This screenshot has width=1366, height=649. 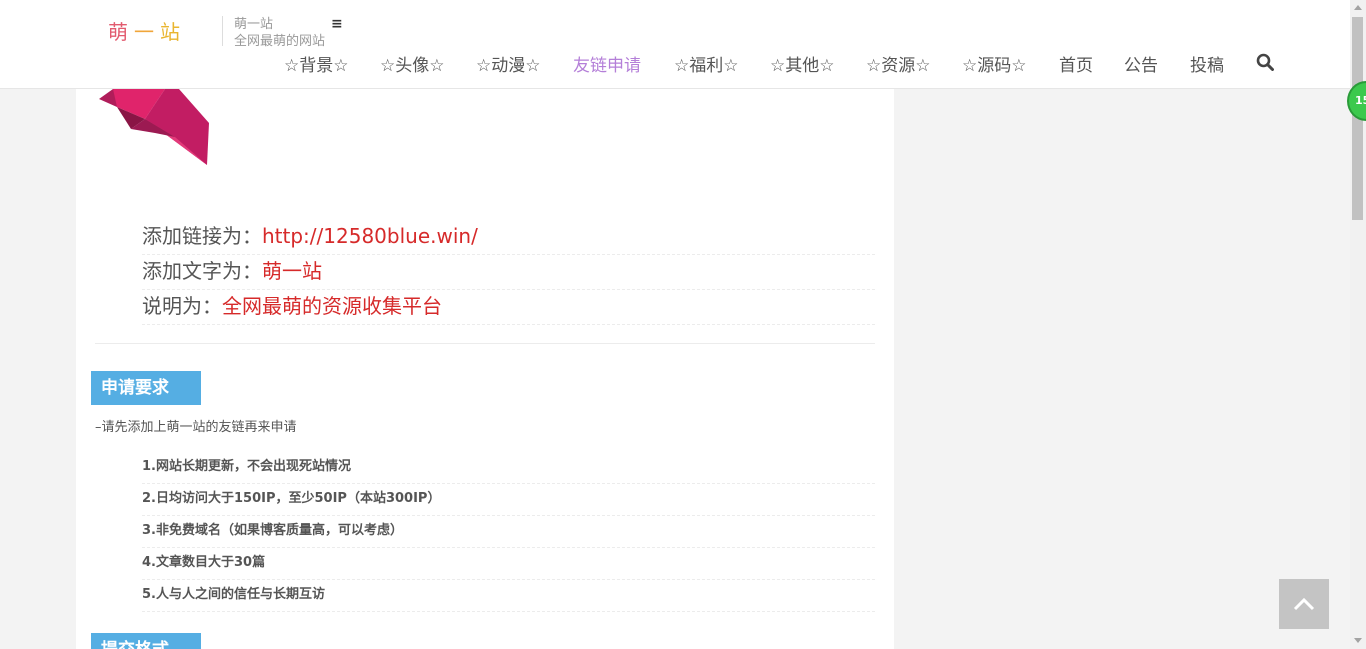 What do you see at coordinates (508, 63) in the screenshot?
I see `nav-item-anime: ☆动漫☆` at bounding box center [508, 63].